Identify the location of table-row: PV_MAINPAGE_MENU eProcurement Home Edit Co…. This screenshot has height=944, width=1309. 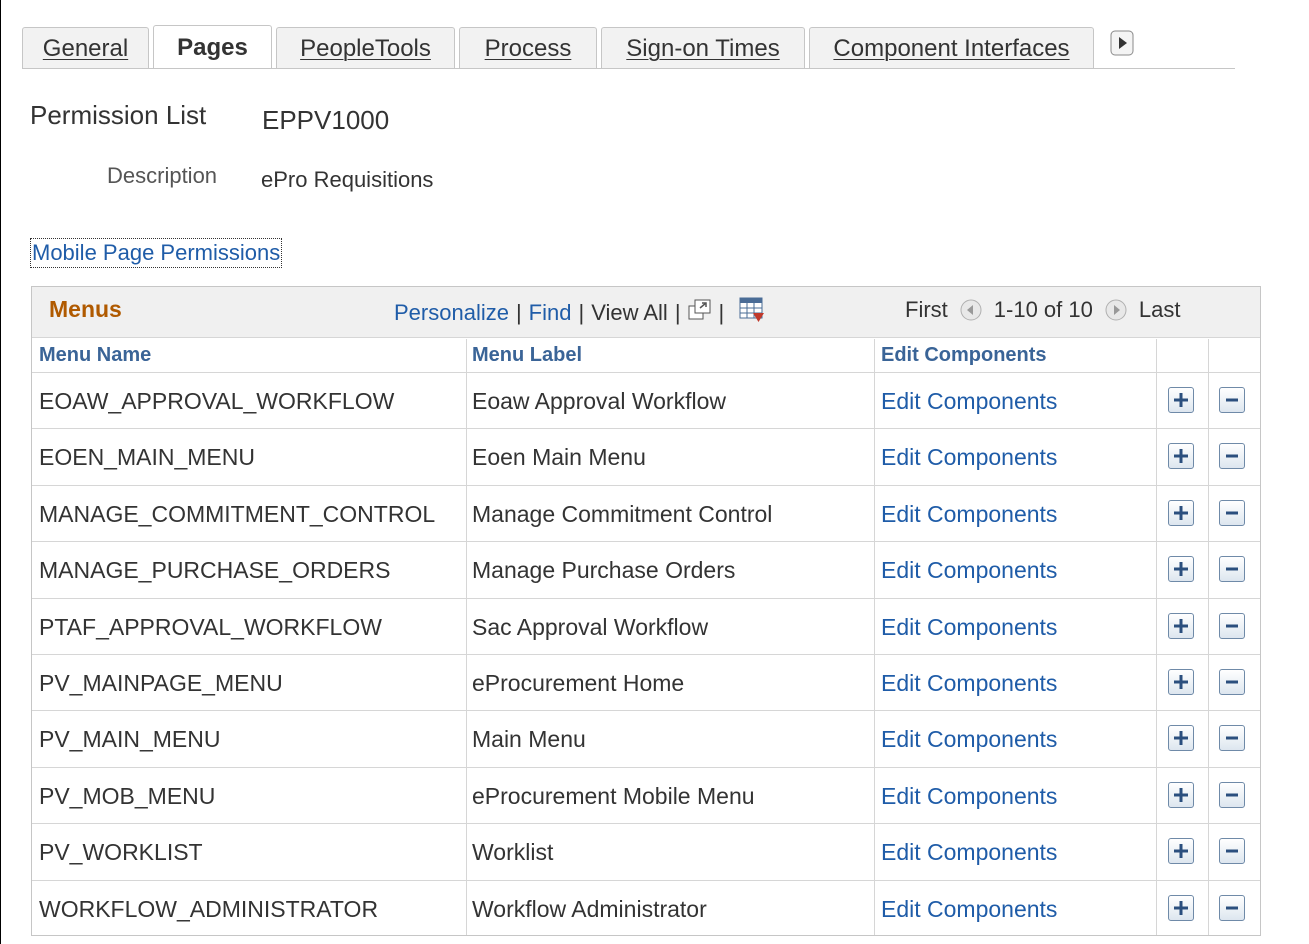
(646, 682).